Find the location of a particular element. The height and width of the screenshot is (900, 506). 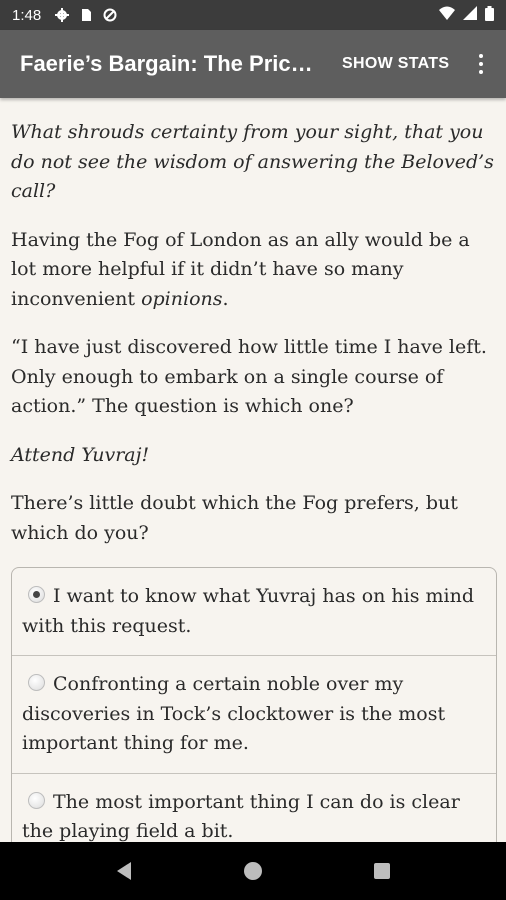

story-paragraph: Attend Yuvraj! is located at coordinates (80, 454).